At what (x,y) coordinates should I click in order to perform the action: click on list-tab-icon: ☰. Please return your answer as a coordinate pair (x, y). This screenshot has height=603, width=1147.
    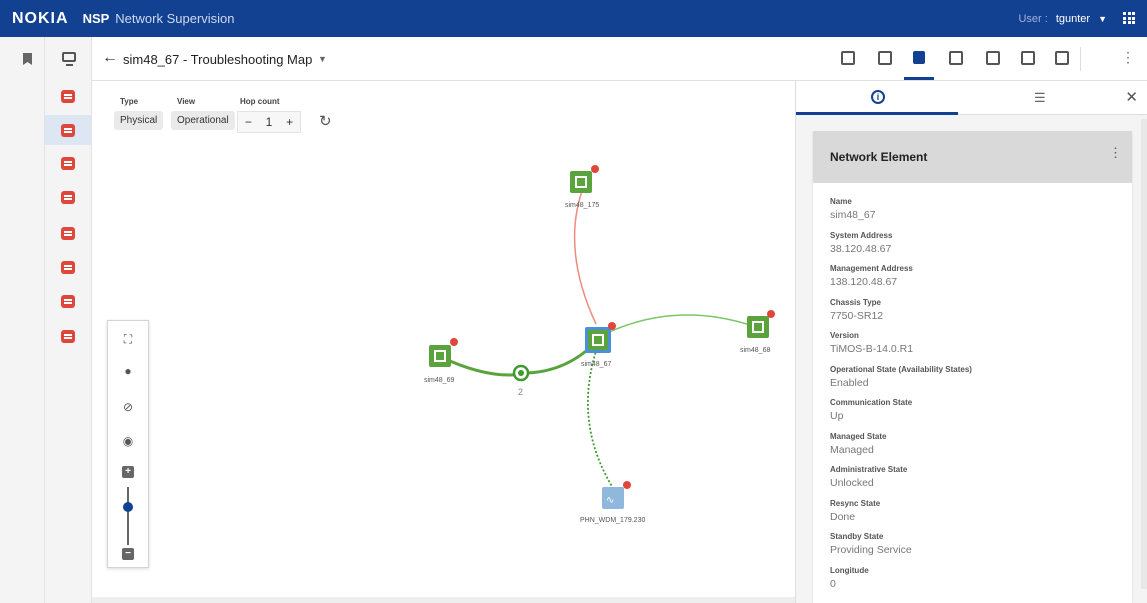
    Looking at the image, I should click on (1040, 98).